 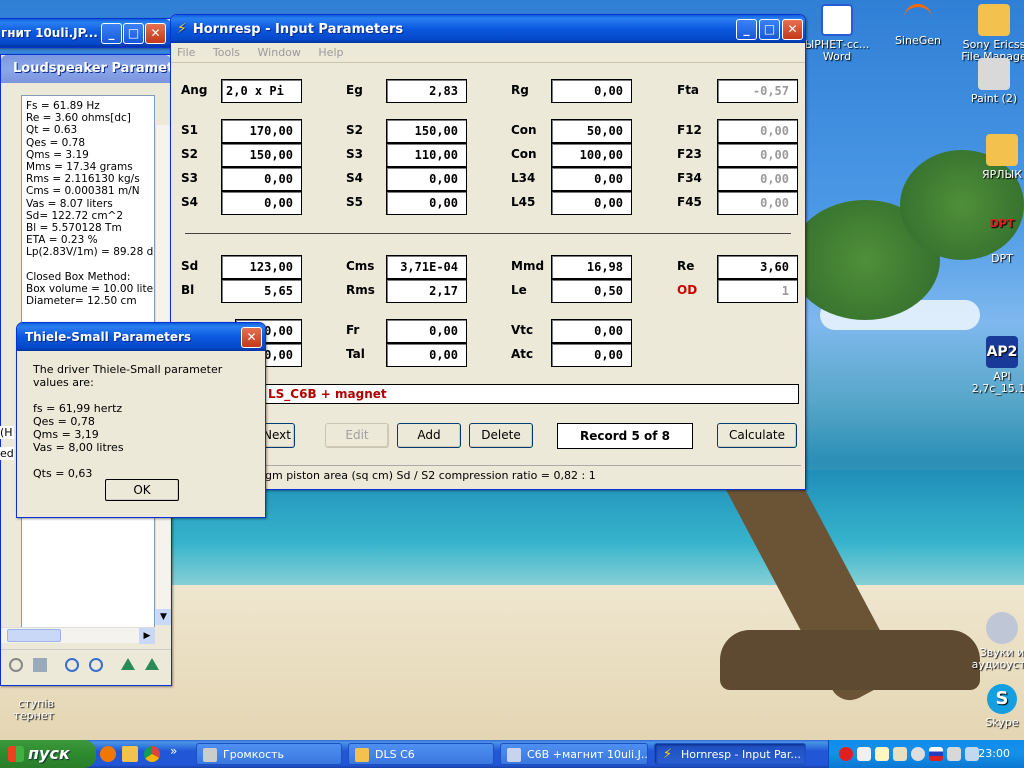 What do you see at coordinates (837, 33) in the screenshot?
I see `desktop-icon-word: ЫРНЕТ-сс... Word` at bounding box center [837, 33].